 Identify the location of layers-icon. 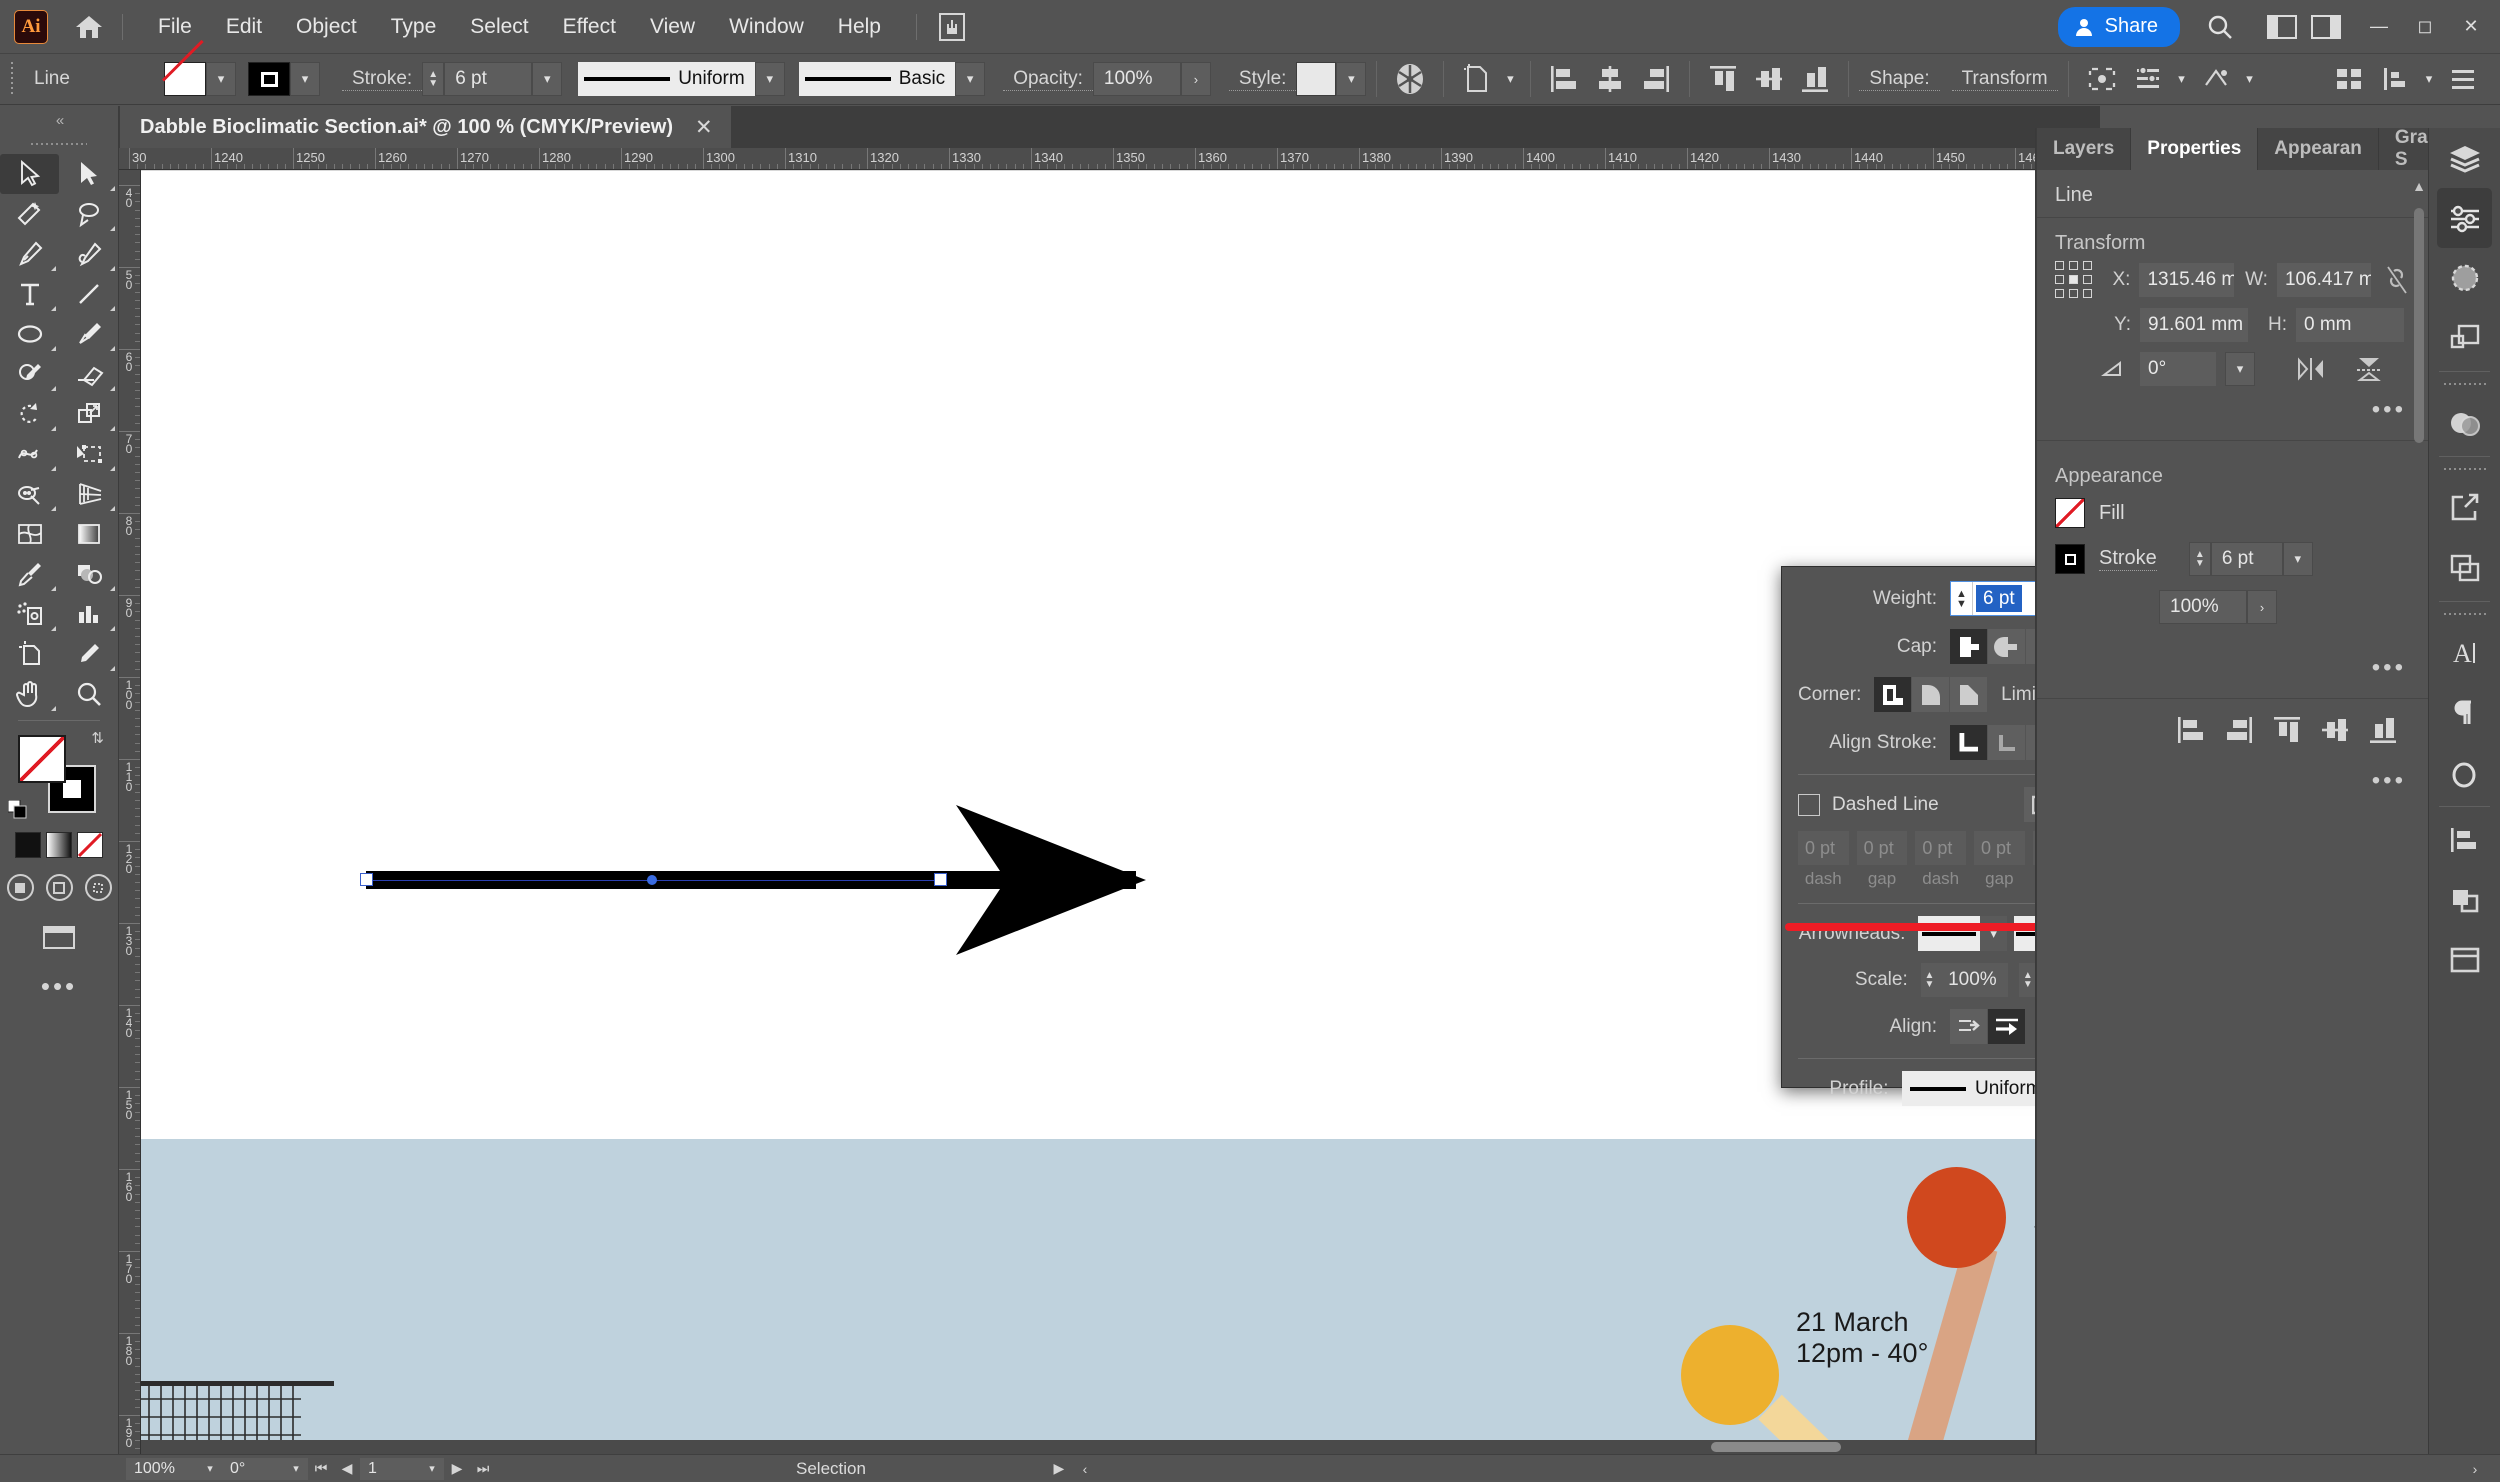
(2464, 158).